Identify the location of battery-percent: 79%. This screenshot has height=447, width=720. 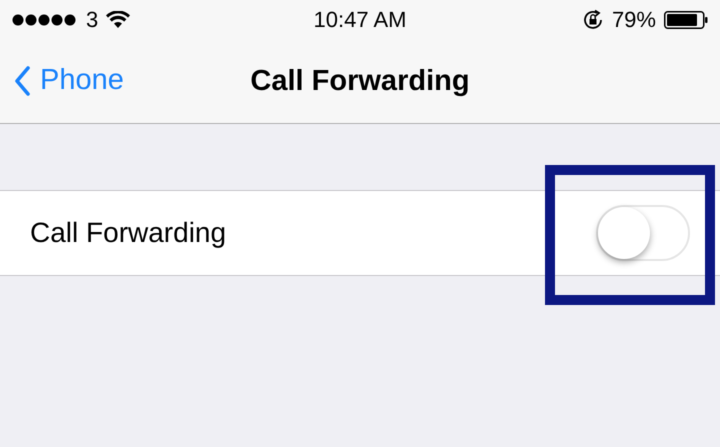
(634, 20).